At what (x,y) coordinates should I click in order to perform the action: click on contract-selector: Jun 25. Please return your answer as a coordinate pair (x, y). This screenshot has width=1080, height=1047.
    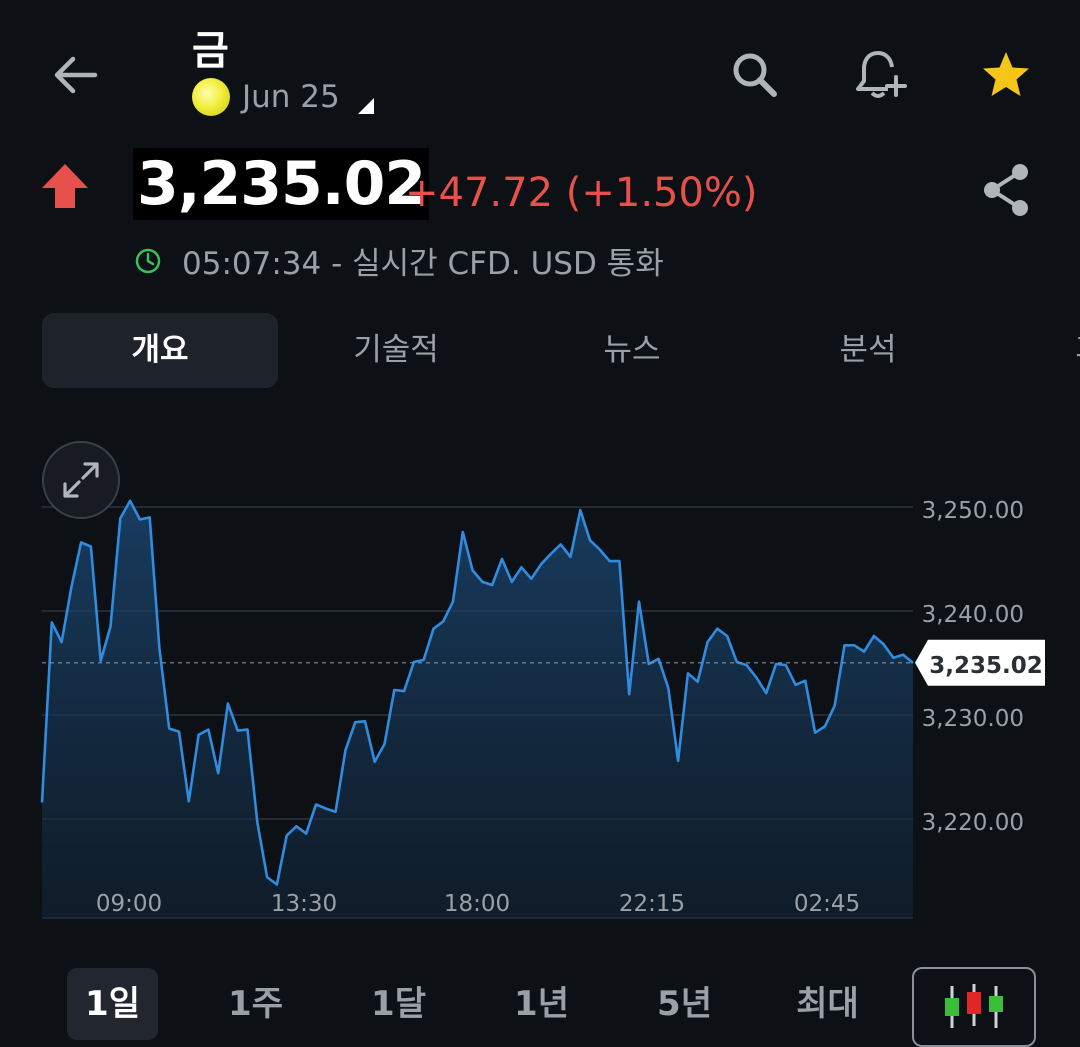
    Looking at the image, I should click on (283, 97).